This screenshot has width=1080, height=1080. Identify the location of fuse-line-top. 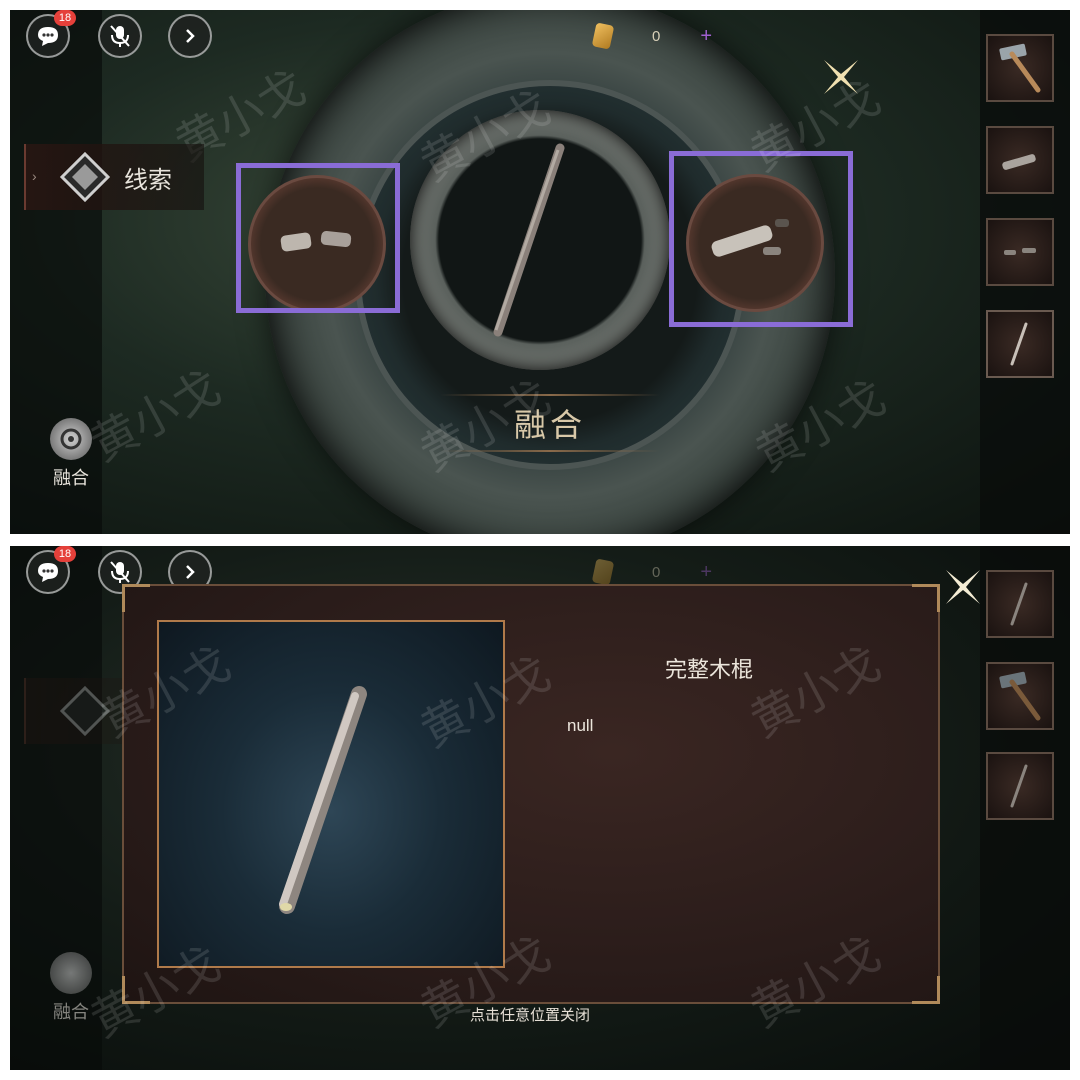
(550, 395).